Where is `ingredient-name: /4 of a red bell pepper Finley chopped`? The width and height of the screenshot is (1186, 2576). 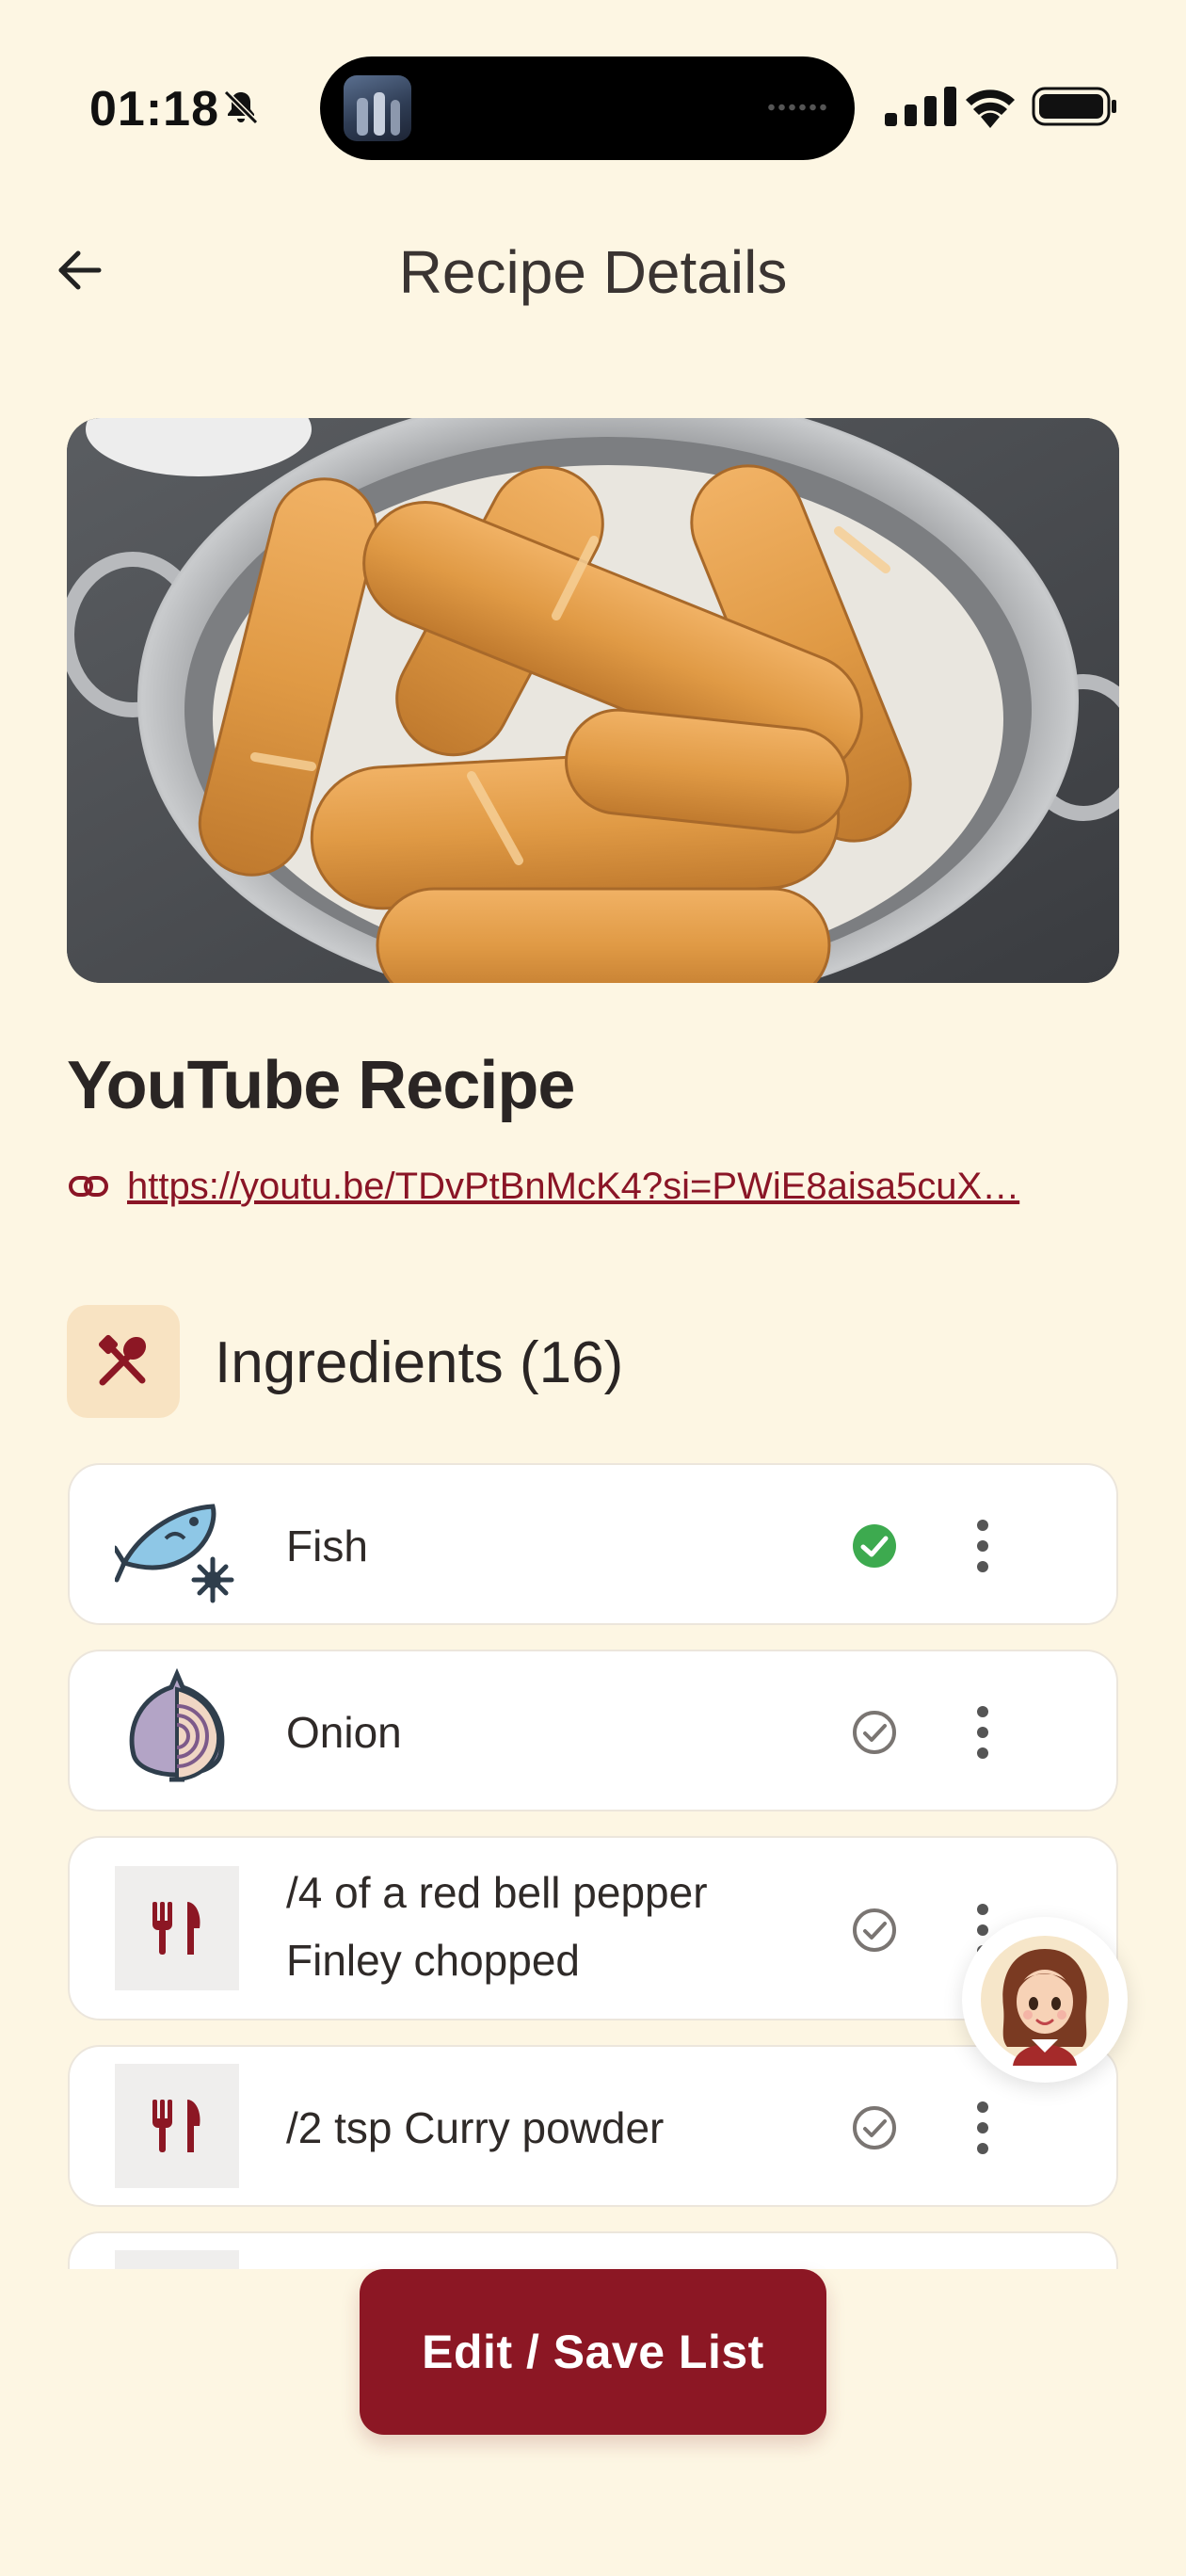
ingredient-name: /4 of a red bell pepper Finley chopped is located at coordinates (497, 1926).